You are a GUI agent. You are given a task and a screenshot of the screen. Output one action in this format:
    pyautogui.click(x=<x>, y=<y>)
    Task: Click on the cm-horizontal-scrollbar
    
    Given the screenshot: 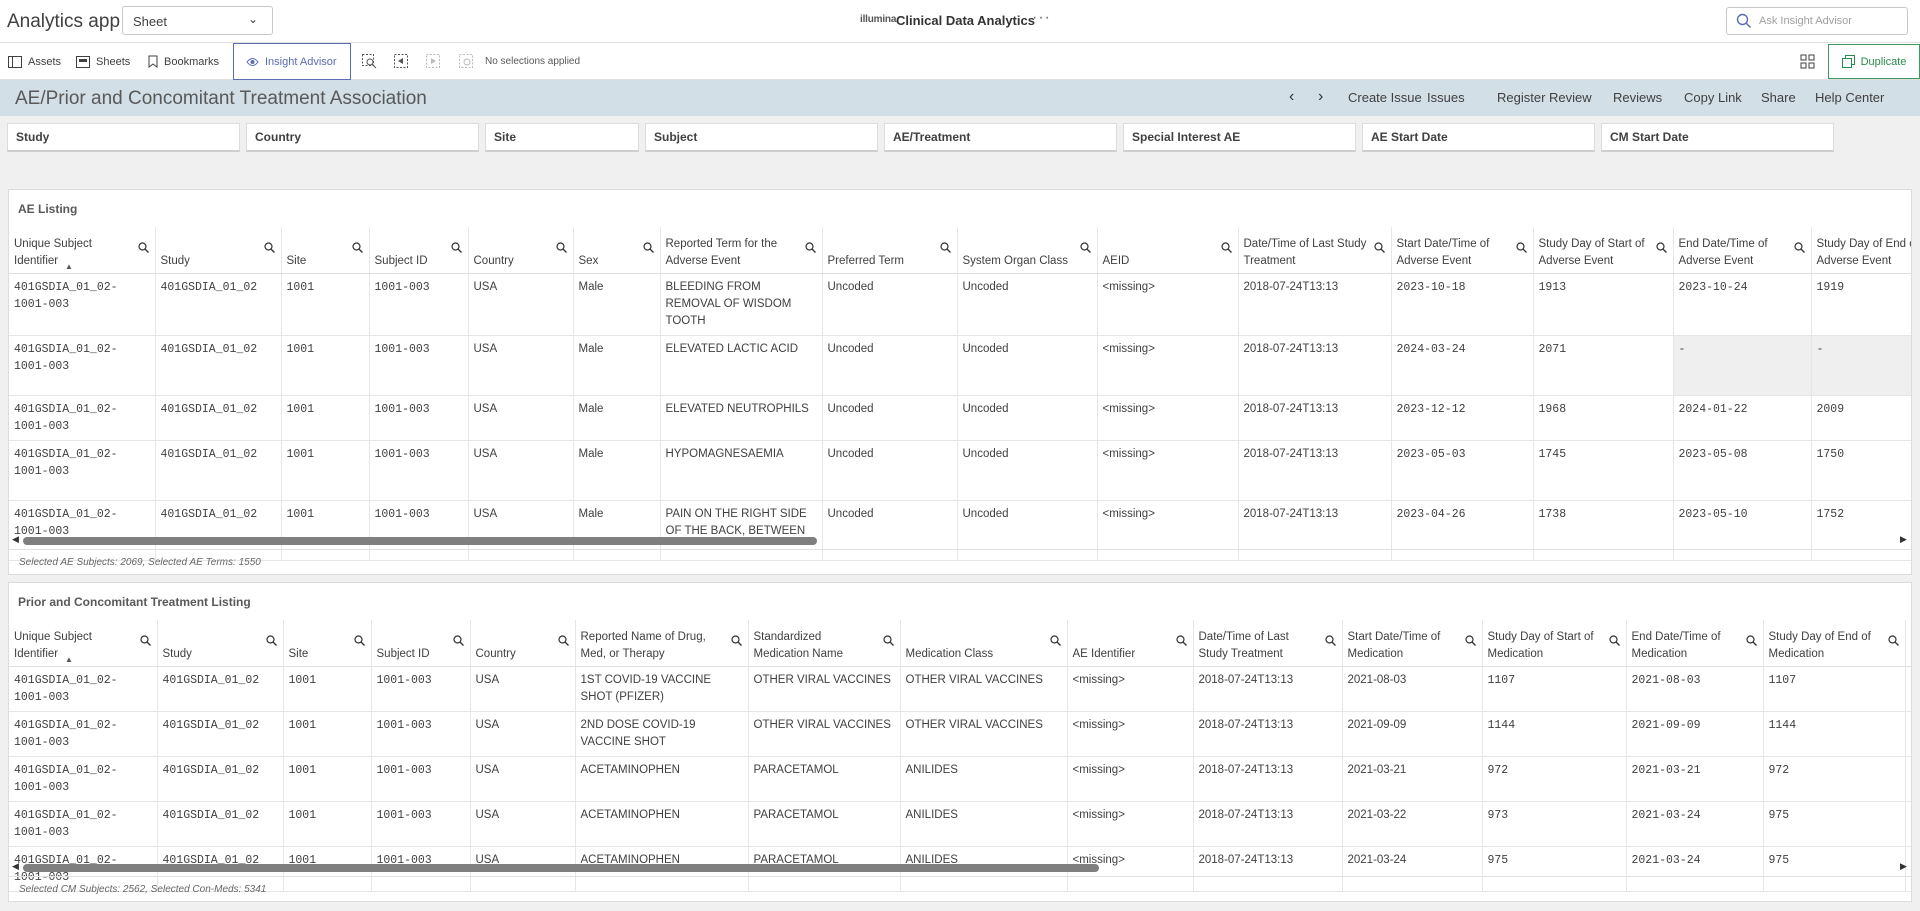 What is the action you would take?
    pyautogui.click(x=561, y=868)
    